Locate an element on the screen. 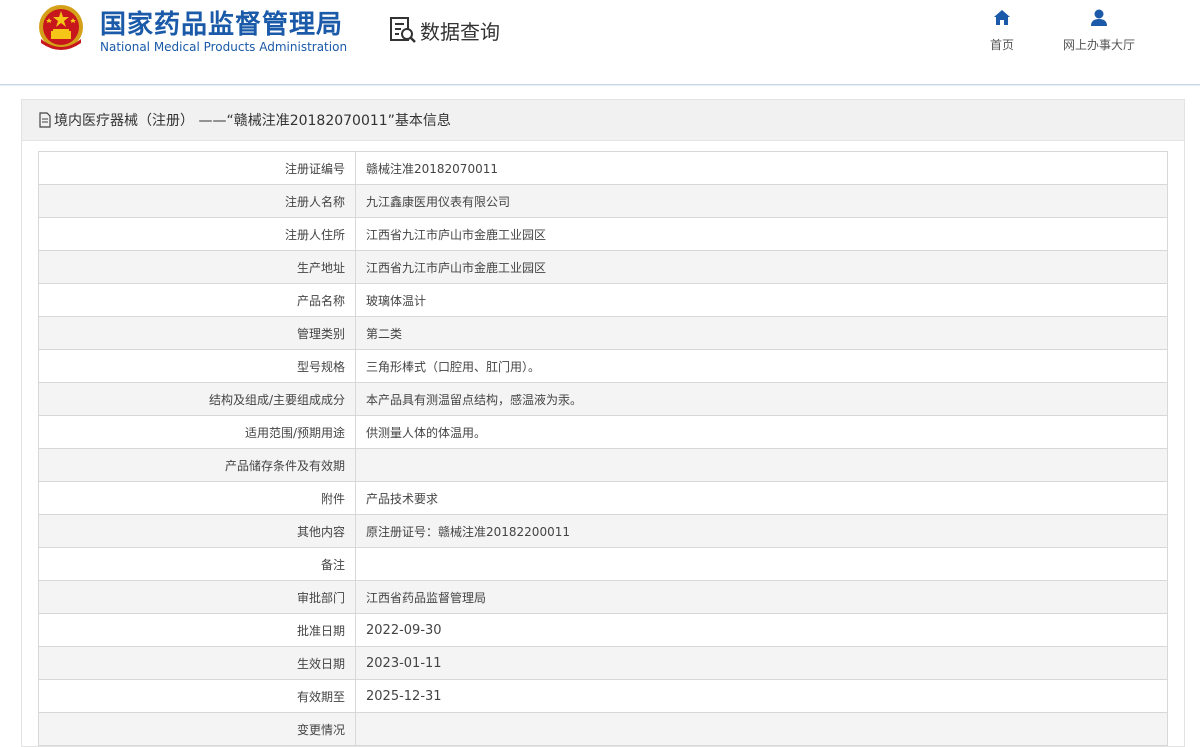 The height and width of the screenshot is (747, 1200). row-label: 附件 is located at coordinates (197, 498).